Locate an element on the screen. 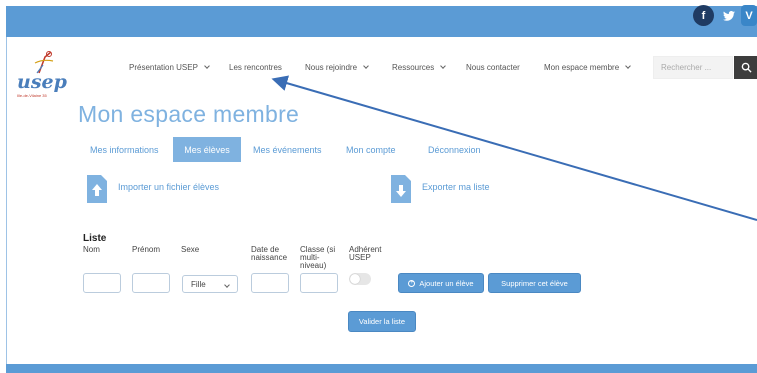 This screenshot has width=757, height=373. add-student-button: + Ajouter un élève is located at coordinates (441, 283).